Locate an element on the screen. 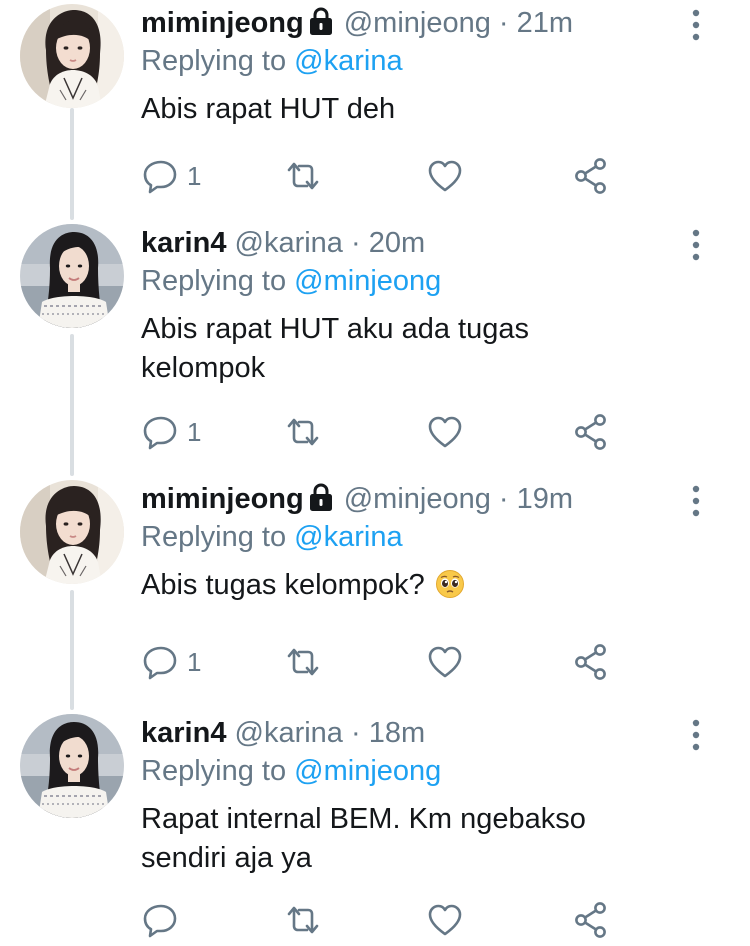 This screenshot has width=750, height=946. pleading-face-emoji is located at coordinates (449, 584).